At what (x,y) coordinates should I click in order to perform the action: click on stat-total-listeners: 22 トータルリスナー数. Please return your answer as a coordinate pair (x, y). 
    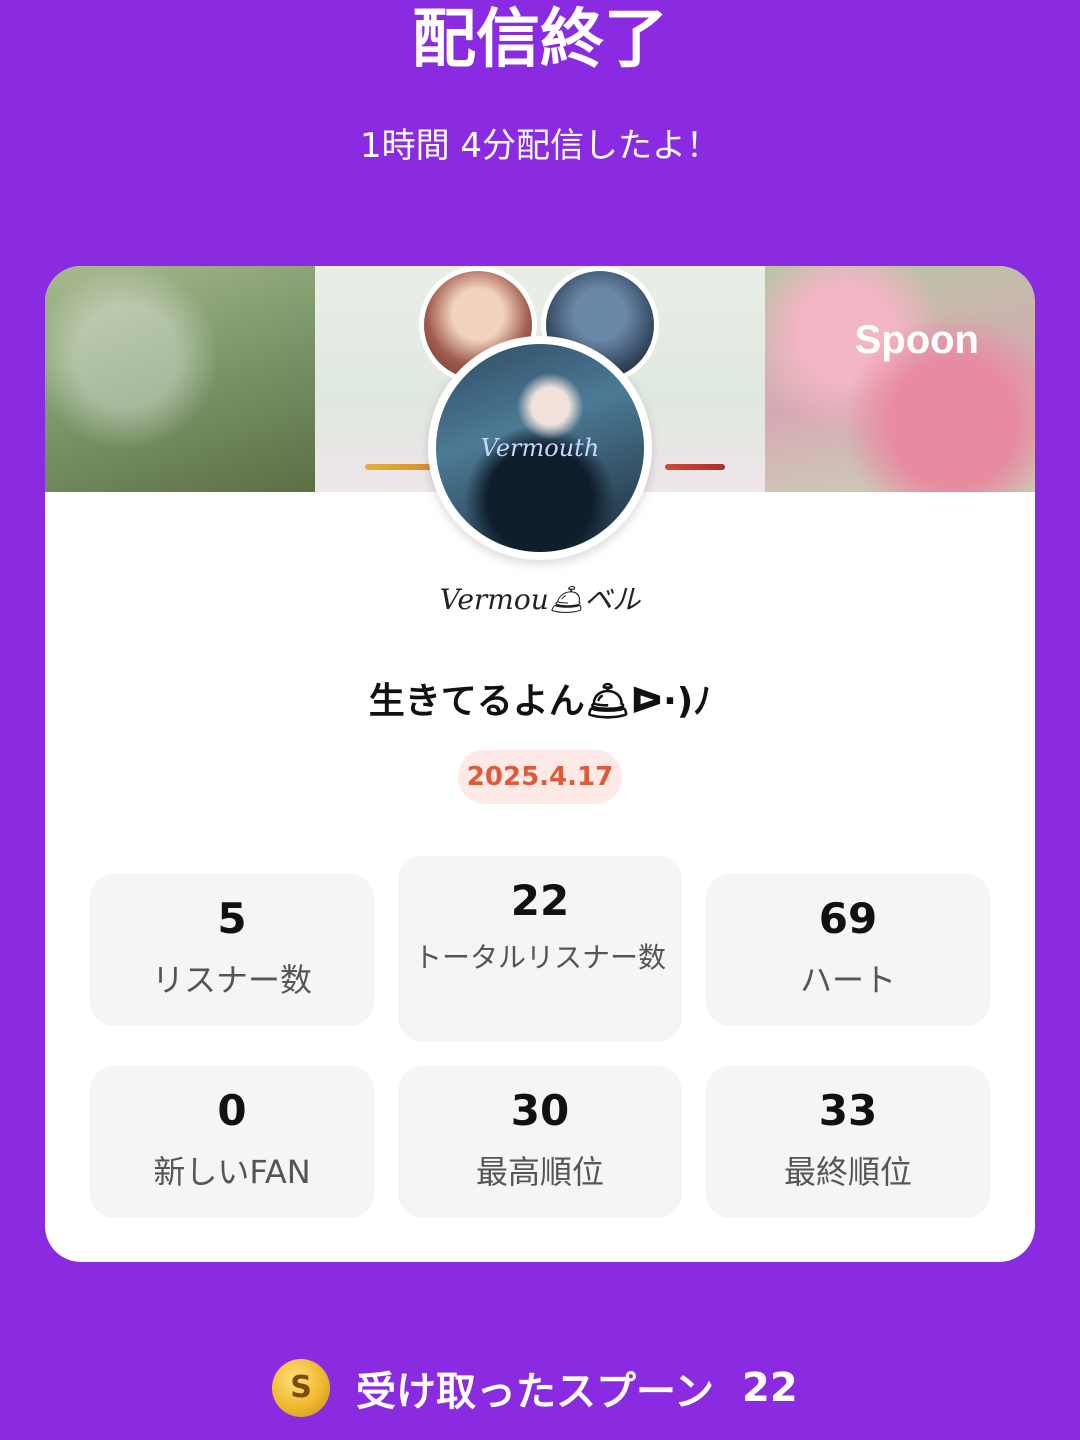
    Looking at the image, I should click on (540, 949).